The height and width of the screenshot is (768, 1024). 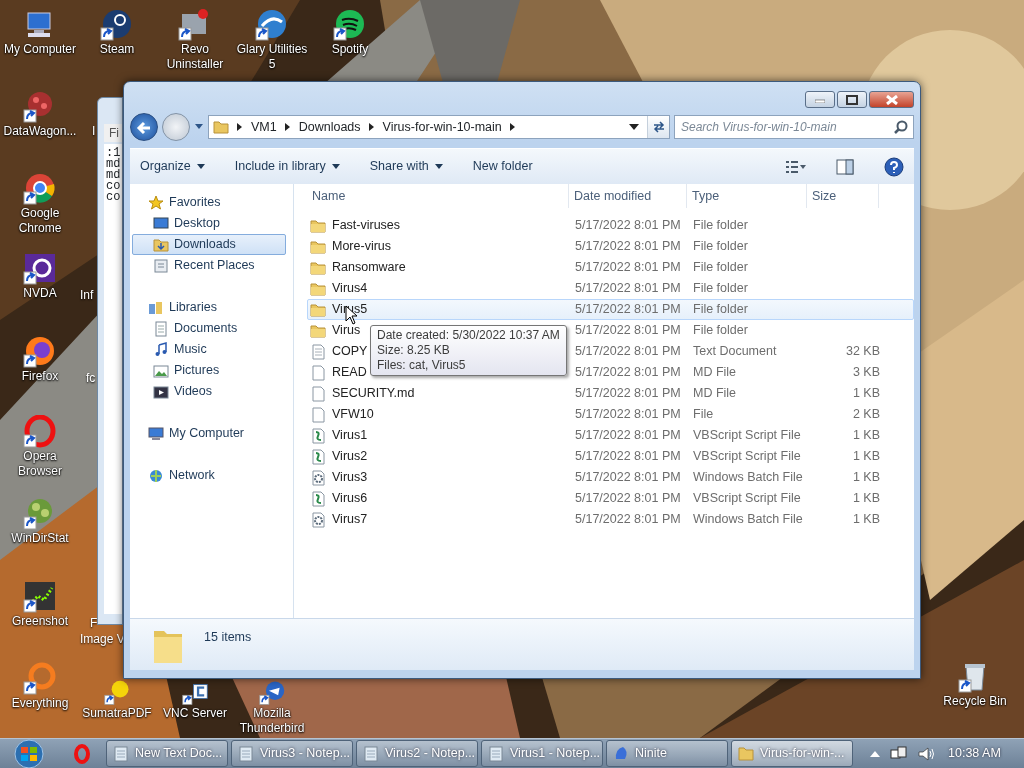 I want to click on type-cell-text: File, so click(x=703, y=415).